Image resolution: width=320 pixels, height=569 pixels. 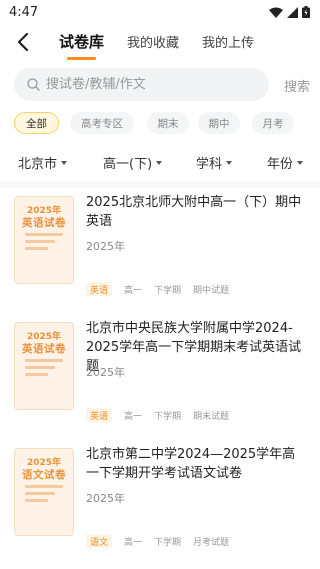 What do you see at coordinates (24, 12) in the screenshot?
I see `status-time: 4:47` at bounding box center [24, 12].